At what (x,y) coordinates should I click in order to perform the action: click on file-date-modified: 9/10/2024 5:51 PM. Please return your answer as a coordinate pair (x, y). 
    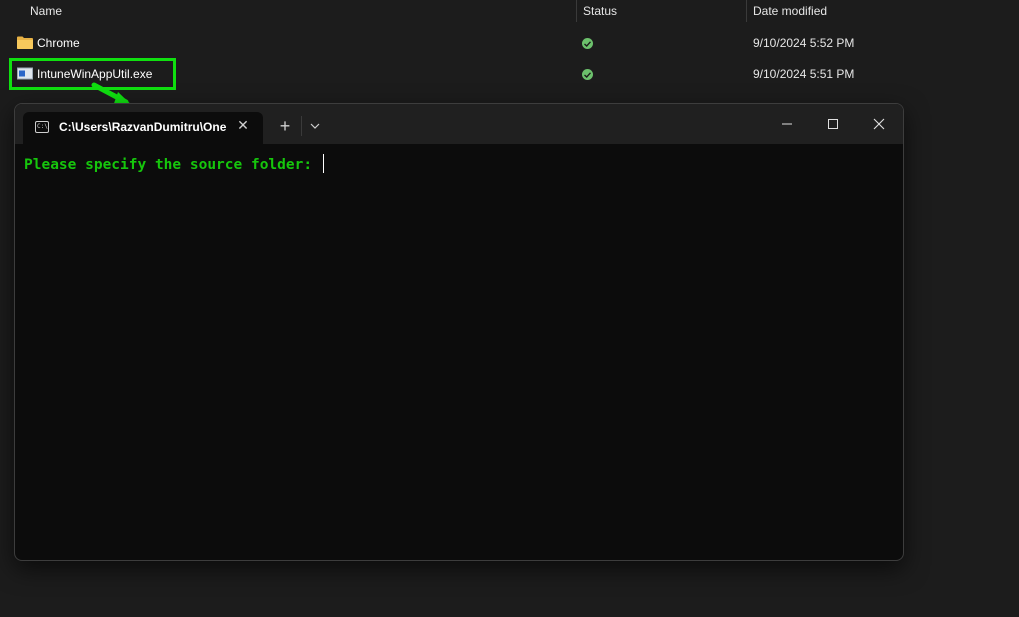
    Looking at the image, I should click on (804, 74).